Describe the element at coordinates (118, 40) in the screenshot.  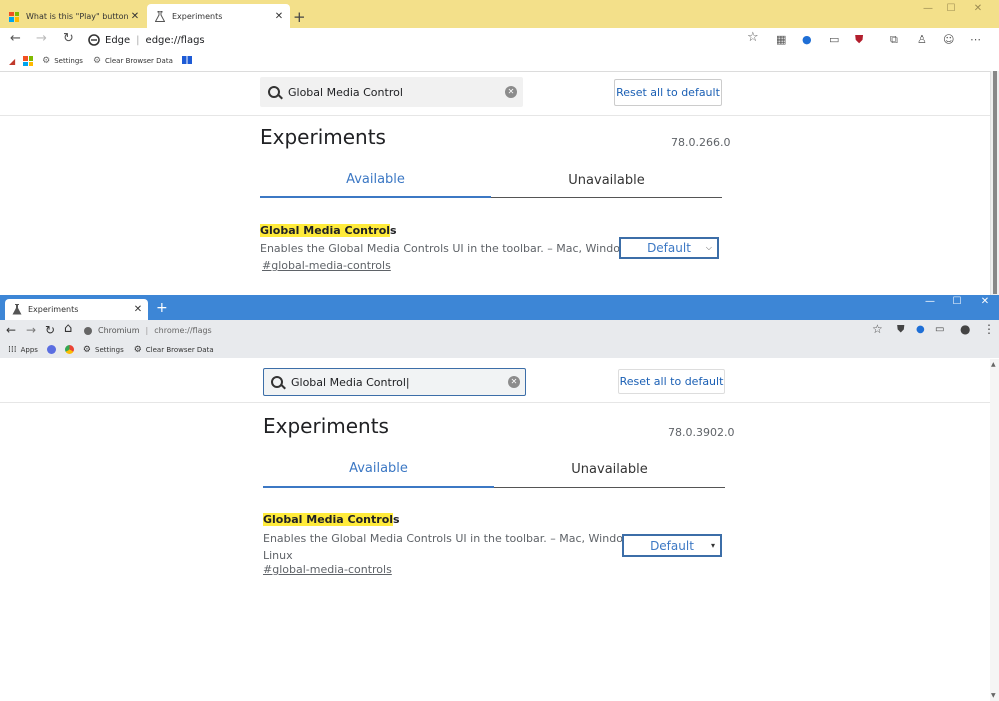
I see `address-app-label: Edge` at that location.